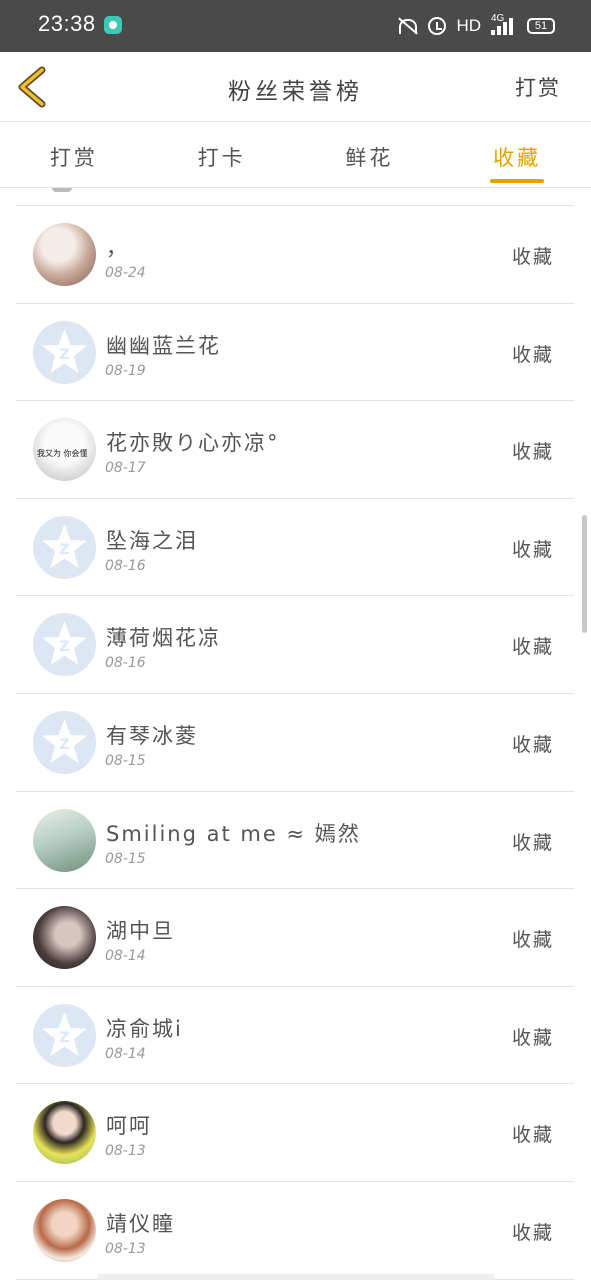 This screenshot has height=1280, width=591. I want to click on list-item-partial, so click(295, 197).